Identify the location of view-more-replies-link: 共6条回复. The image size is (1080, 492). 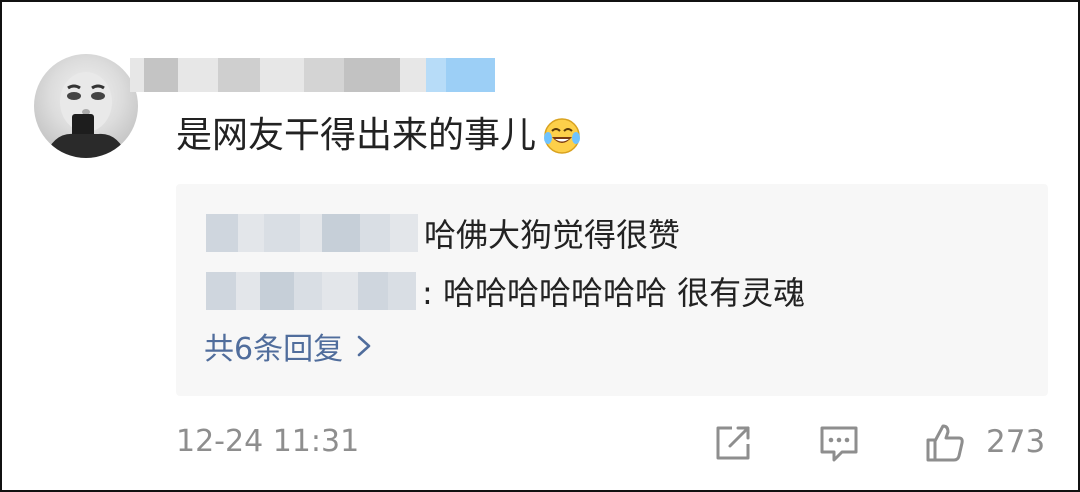
(287, 346).